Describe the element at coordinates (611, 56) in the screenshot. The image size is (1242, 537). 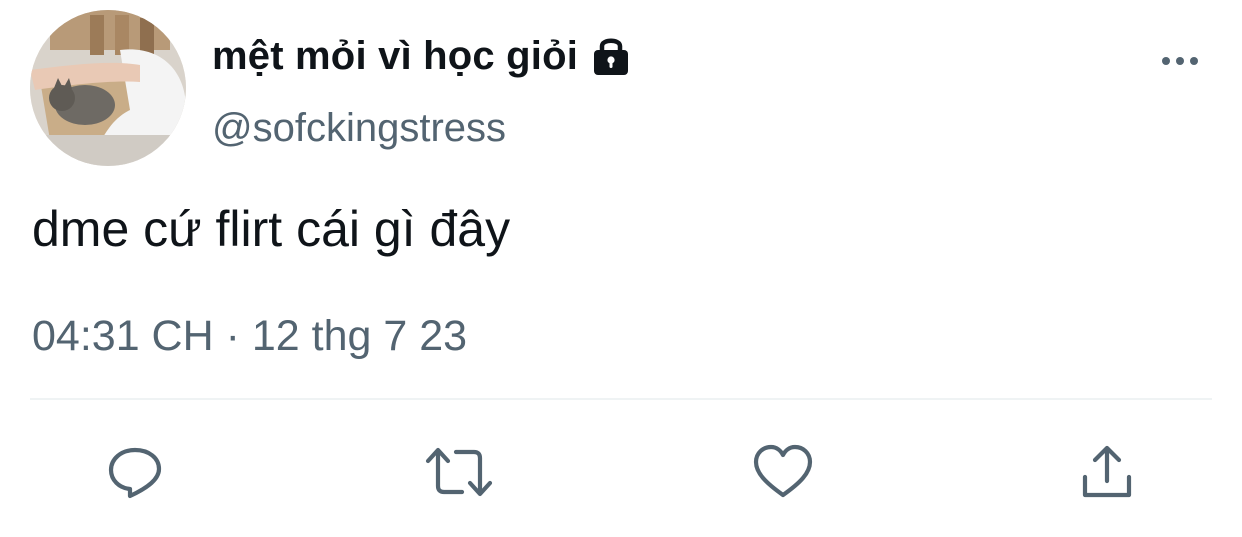
I see `lock-icon` at that location.